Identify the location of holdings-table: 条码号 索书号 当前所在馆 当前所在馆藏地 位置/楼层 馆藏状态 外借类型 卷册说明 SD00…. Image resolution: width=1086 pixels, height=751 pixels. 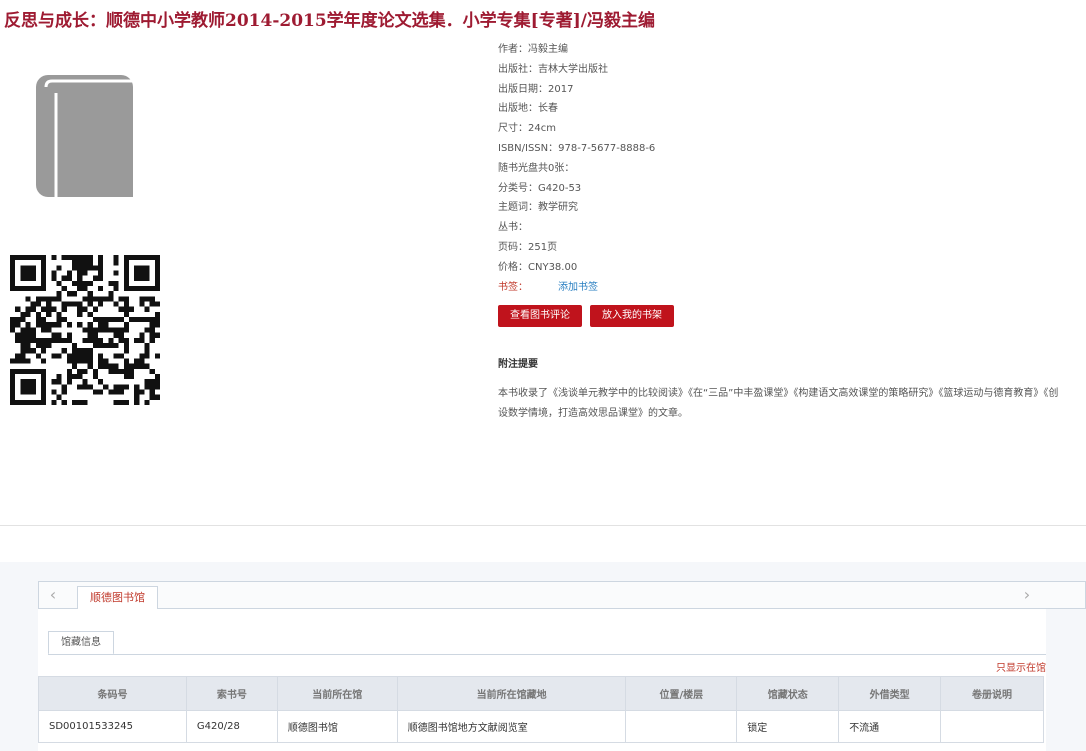
(541, 709).